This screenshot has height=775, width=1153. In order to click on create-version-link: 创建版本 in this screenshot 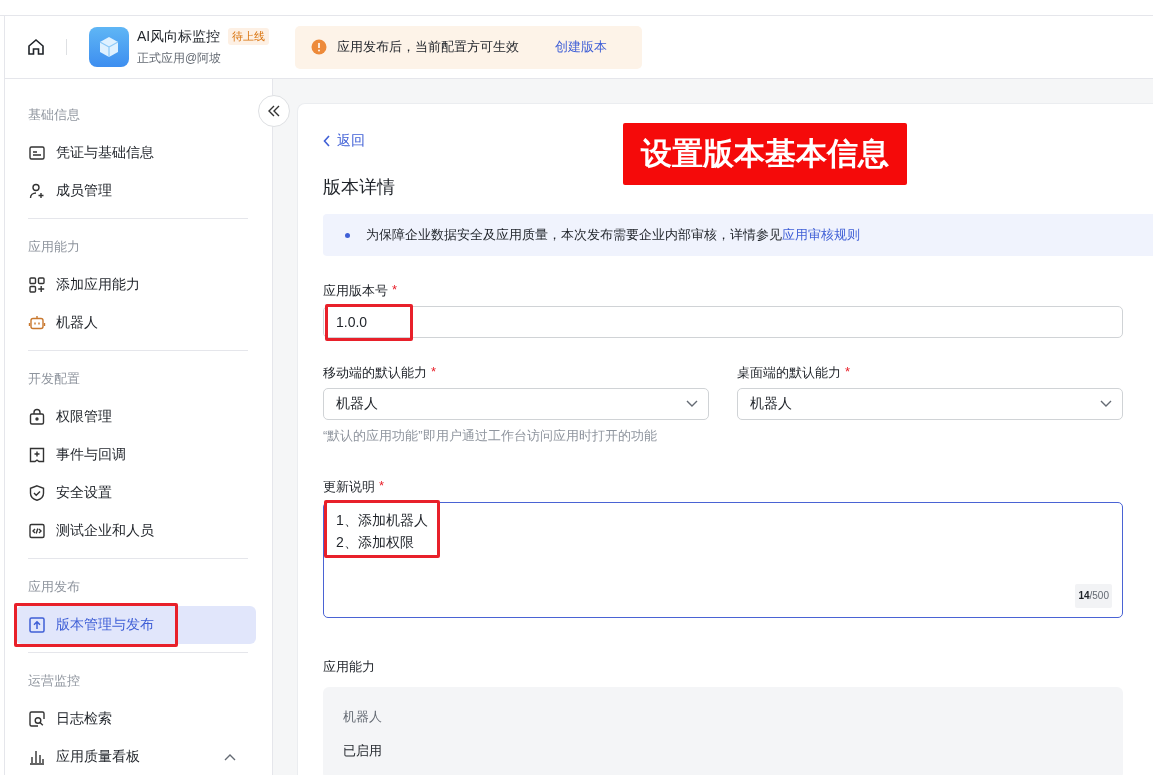, I will do `click(581, 47)`.